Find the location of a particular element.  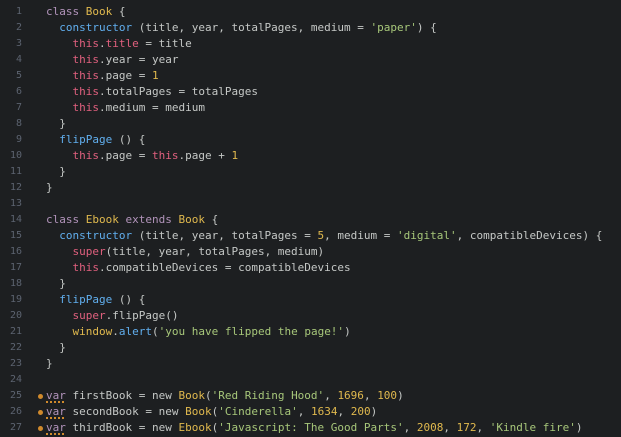

line-number: 20 is located at coordinates (15, 315).